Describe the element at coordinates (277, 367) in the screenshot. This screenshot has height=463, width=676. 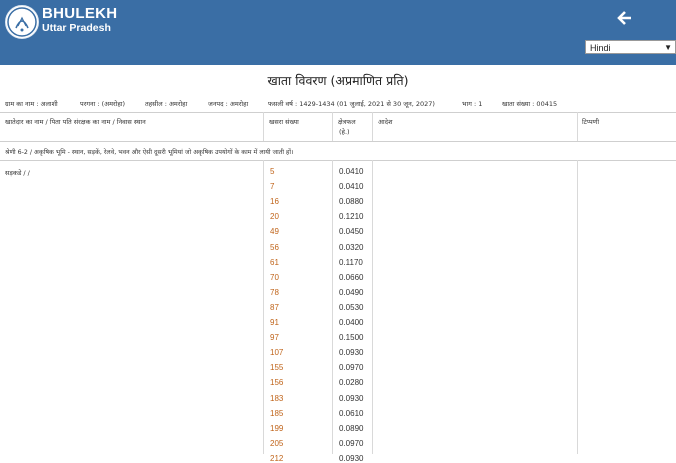
I see `khasra-number: 155` at that location.